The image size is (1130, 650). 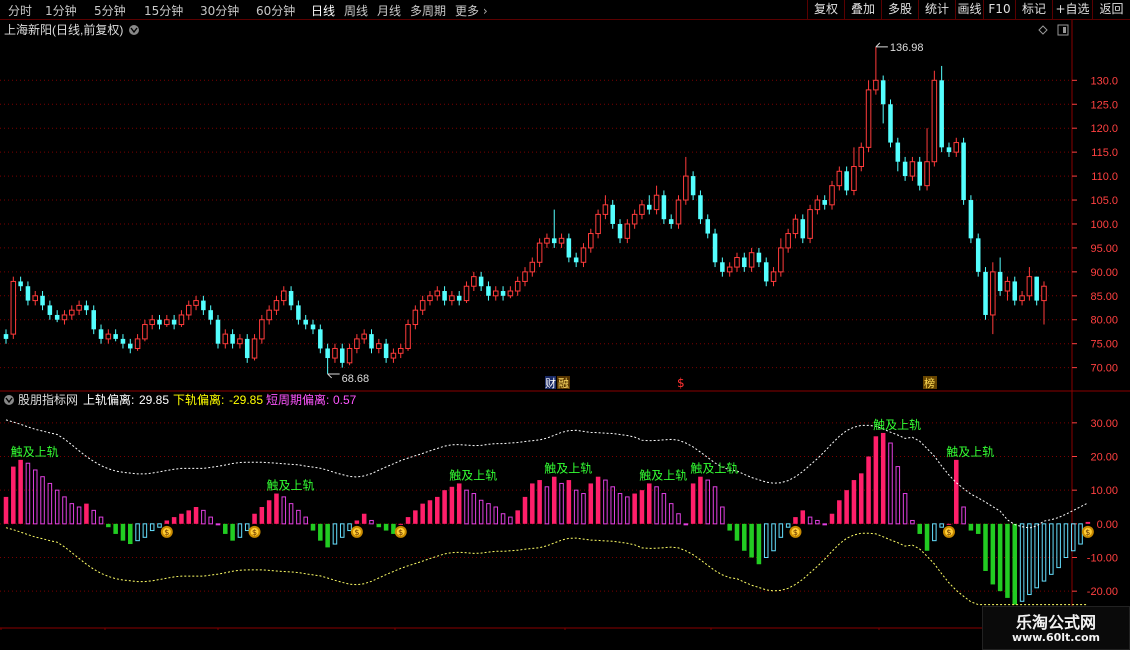 What do you see at coordinates (862, 10) in the screenshot?
I see `overlay-button: 叠加` at bounding box center [862, 10].